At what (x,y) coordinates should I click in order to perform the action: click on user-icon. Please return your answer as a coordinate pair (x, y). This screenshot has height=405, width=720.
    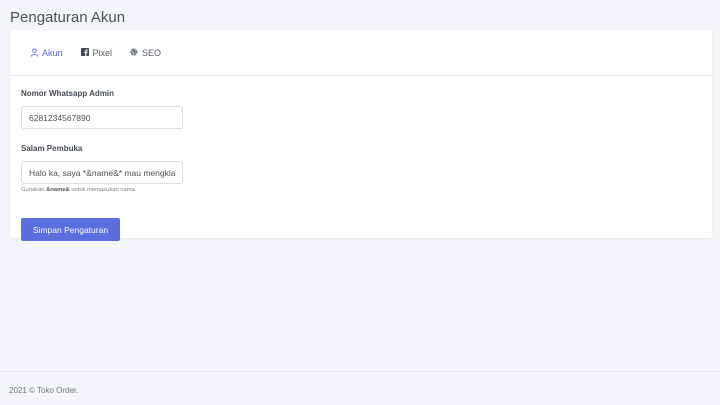
    Looking at the image, I should click on (34, 52).